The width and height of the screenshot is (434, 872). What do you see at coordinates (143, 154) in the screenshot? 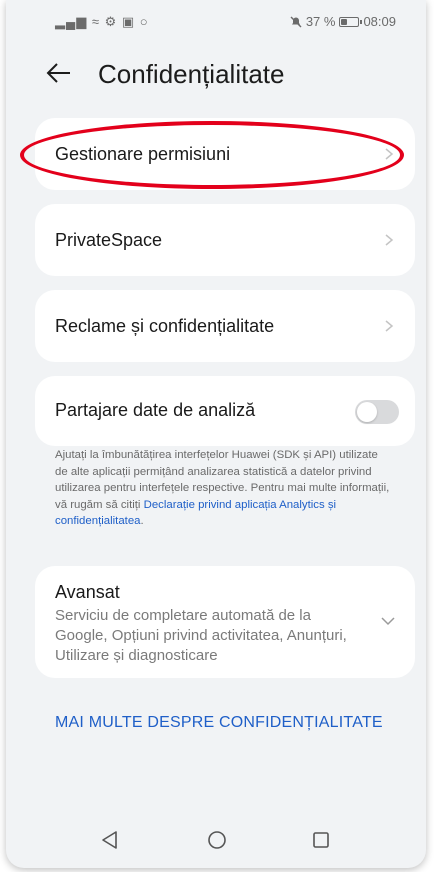
I see `permissions-label: Gestionare permisiuni` at bounding box center [143, 154].